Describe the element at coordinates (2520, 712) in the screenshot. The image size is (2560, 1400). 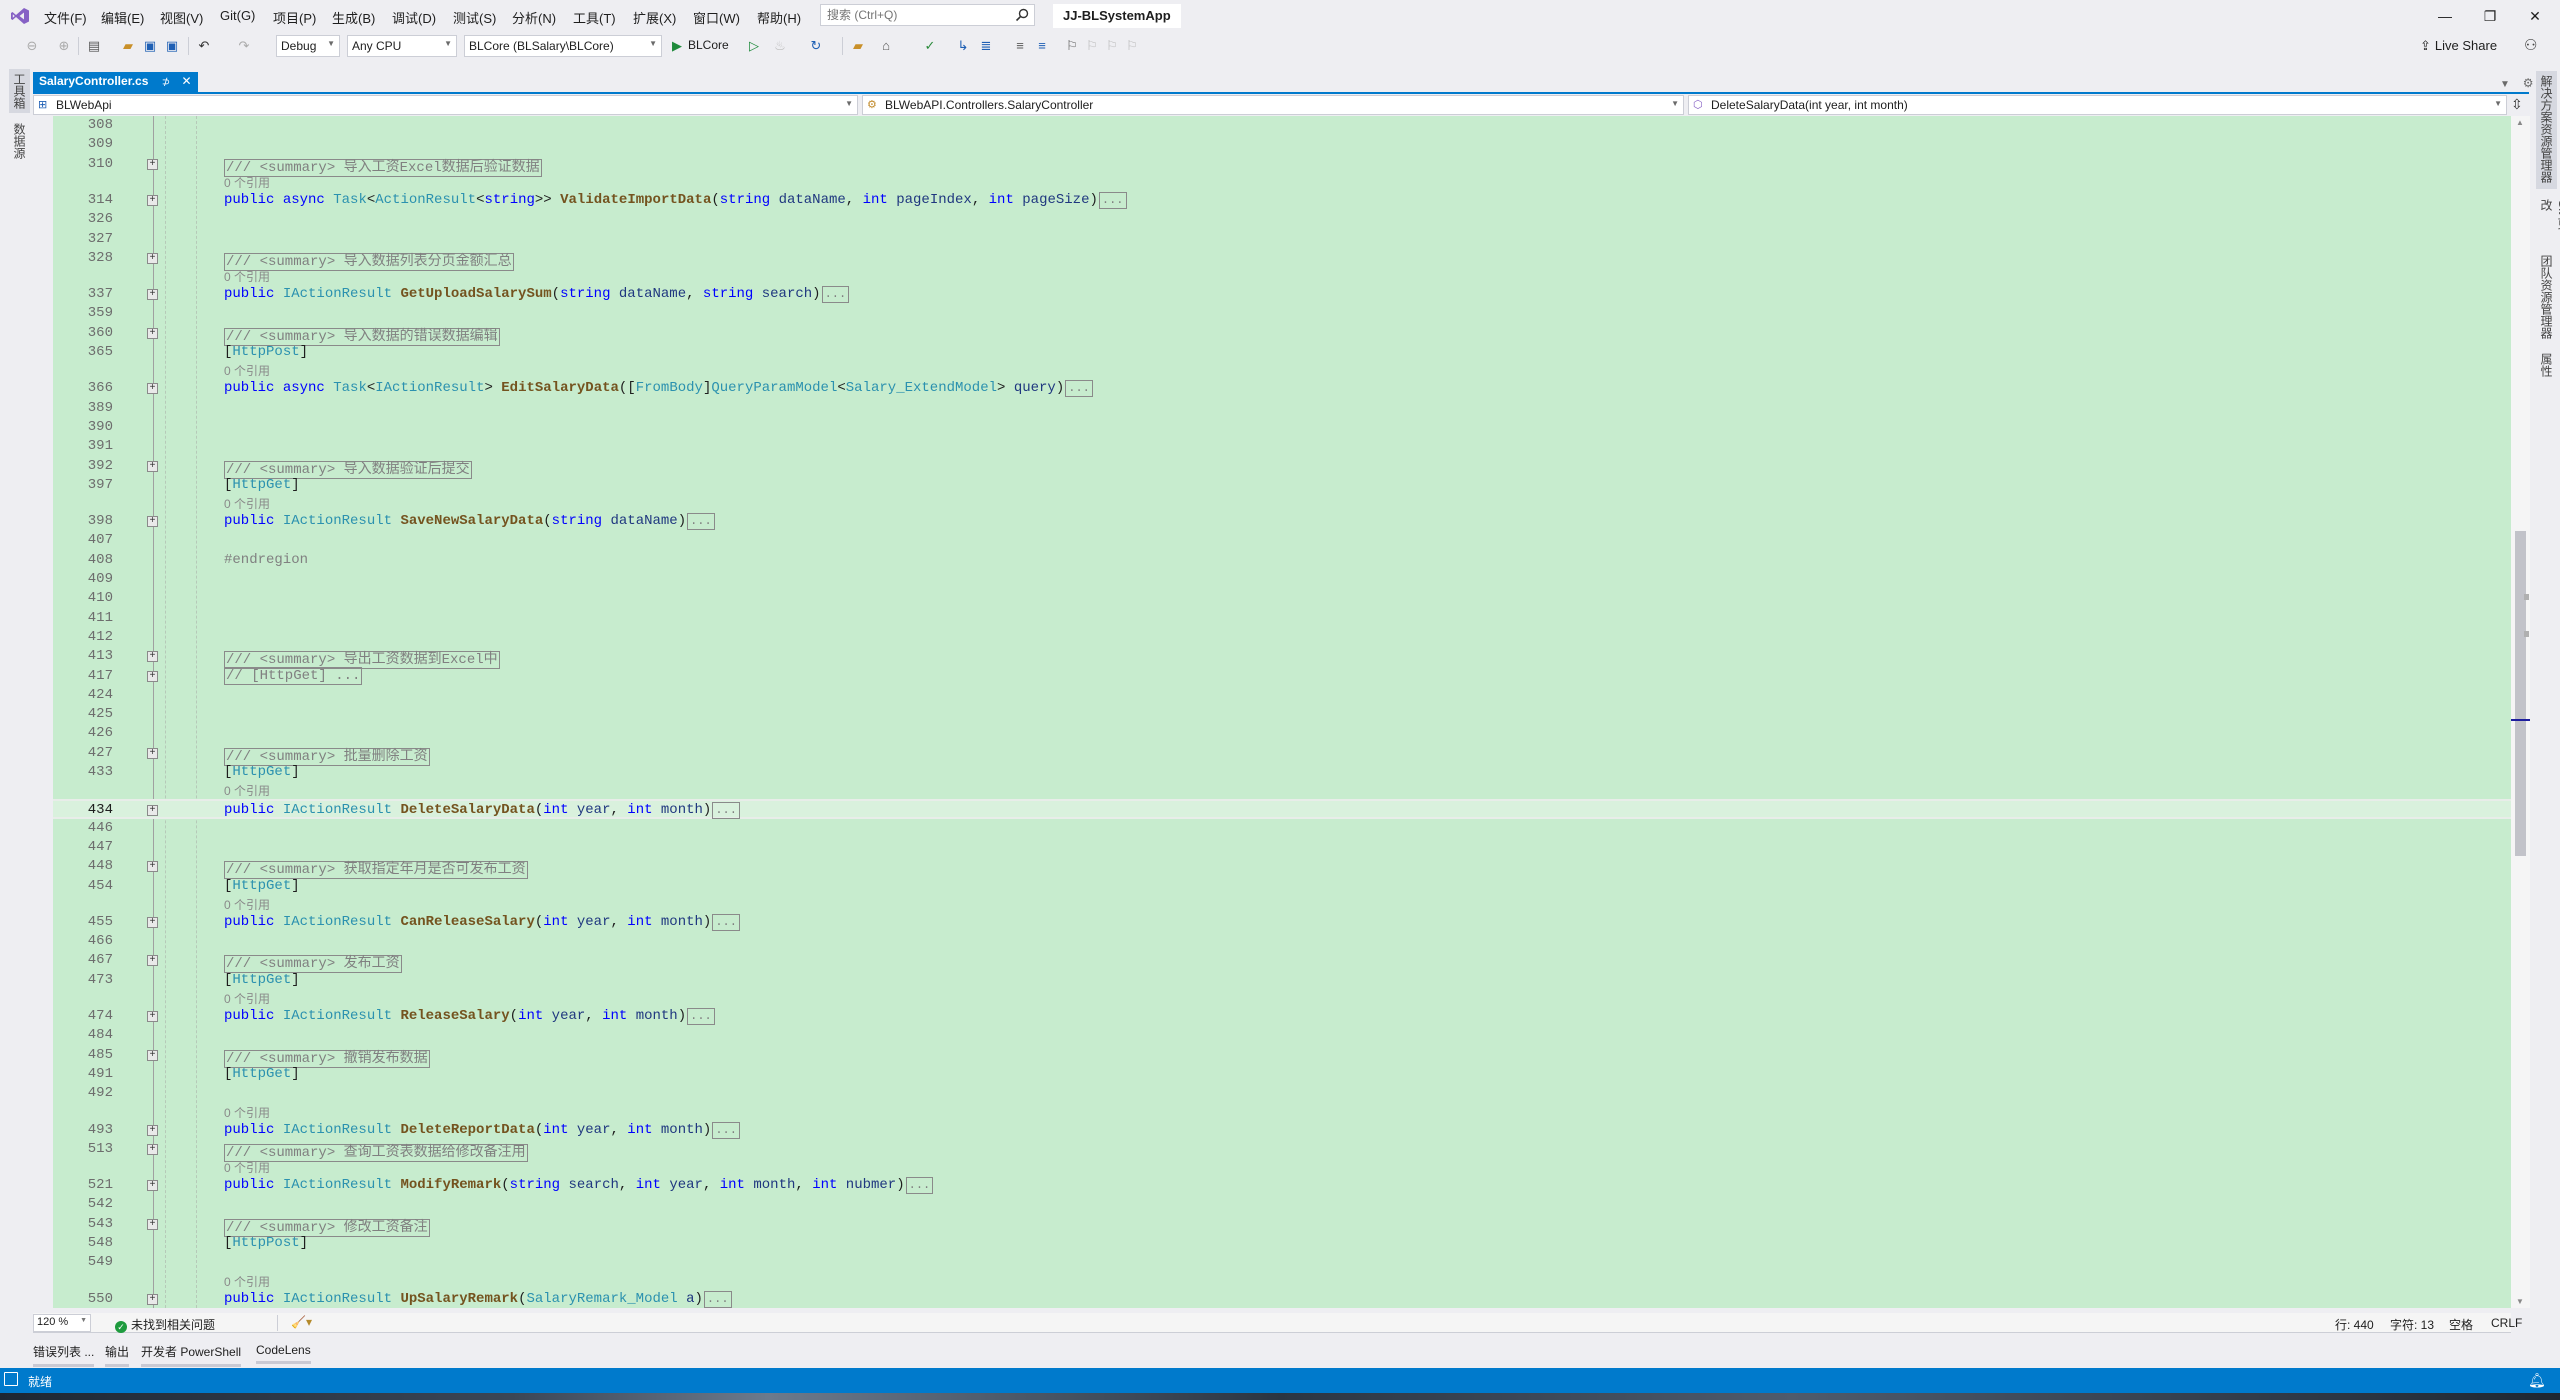
I see `vertical-scrollbar: ▲ ▼` at that location.